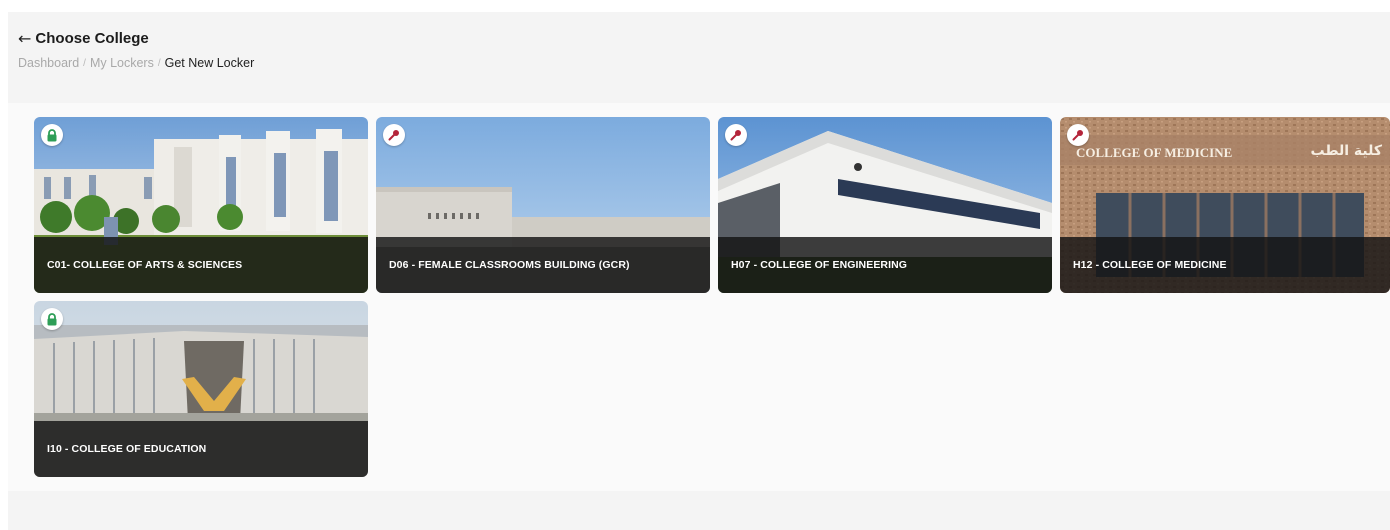 The image size is (1390, 530). I want to click on college-card-caption: I10 - COLLEGE OF EDUCATION, so click(201, 449).